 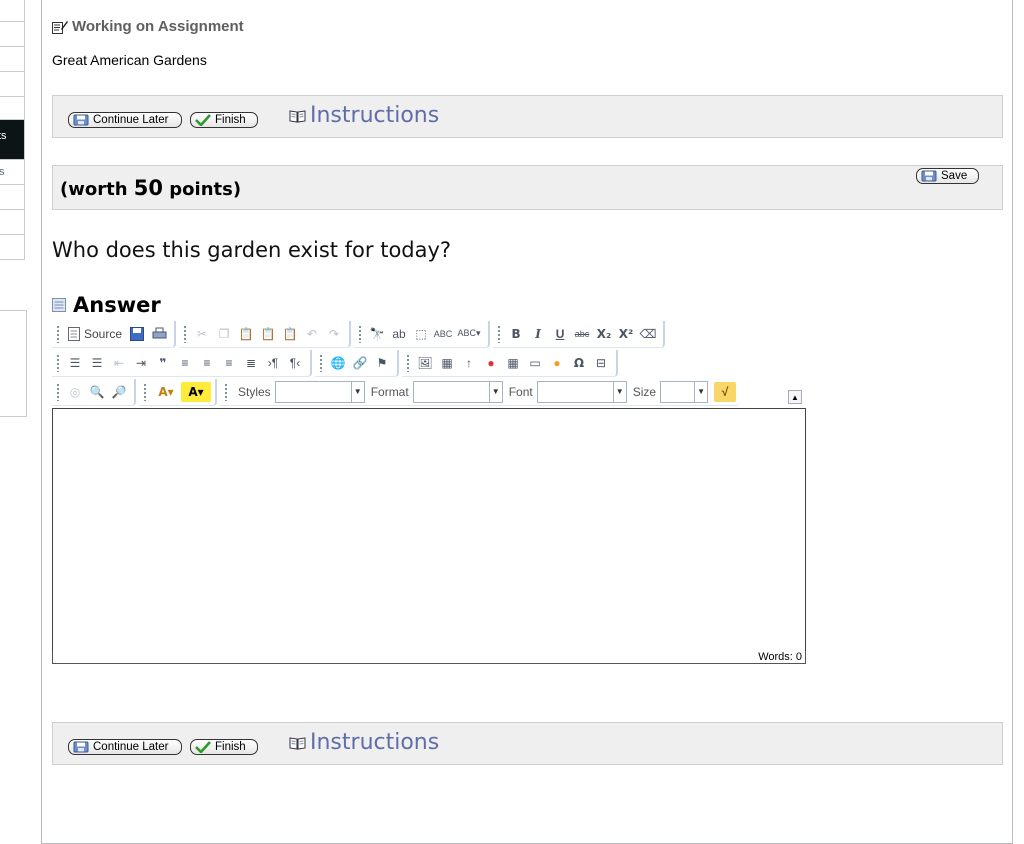 I want to click on format-dropdown: ▼, so click(x=457, y=391).